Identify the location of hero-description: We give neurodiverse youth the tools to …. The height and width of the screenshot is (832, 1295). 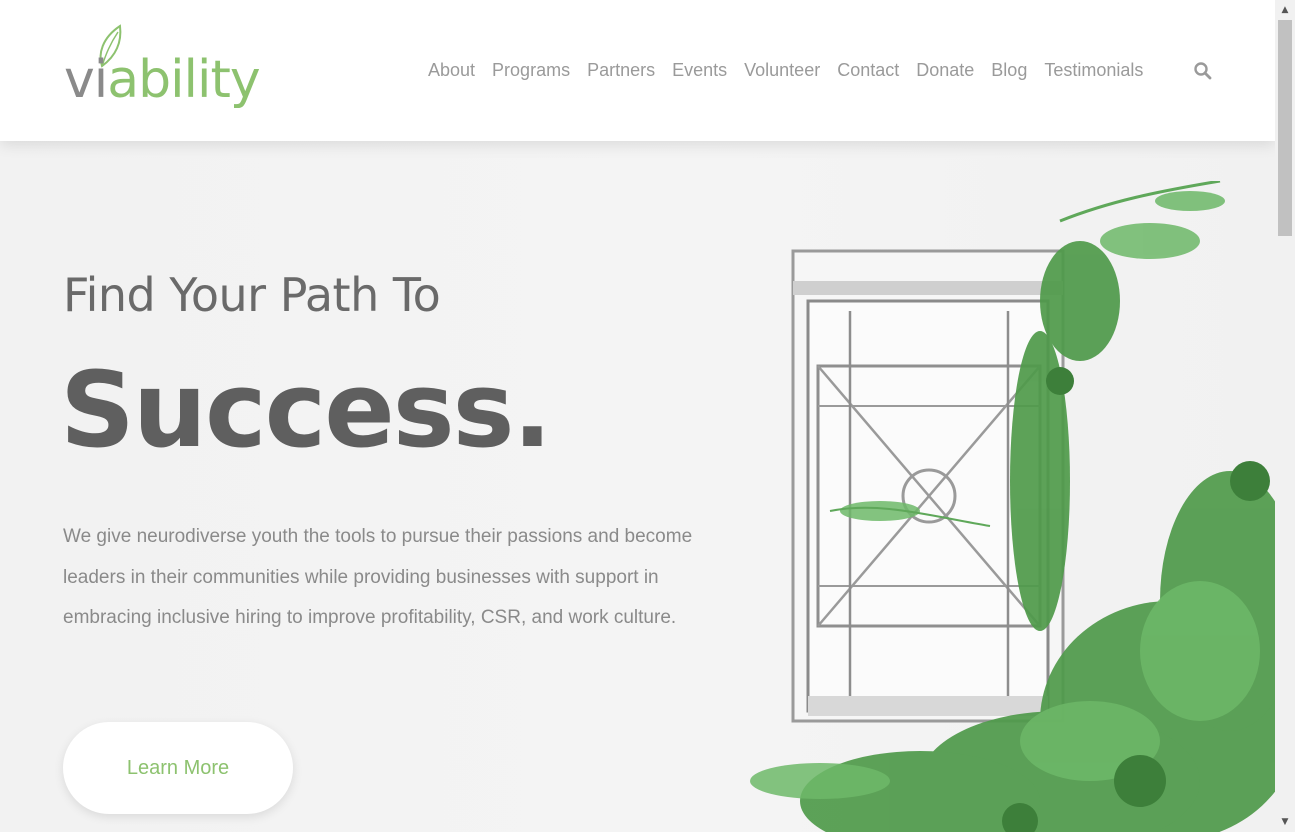
(378, 577).